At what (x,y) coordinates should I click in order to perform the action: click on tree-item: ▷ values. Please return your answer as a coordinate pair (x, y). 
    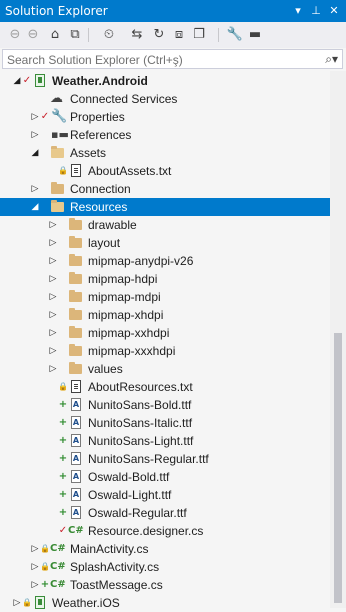
    Looking at the image, I should click on (165, 369).